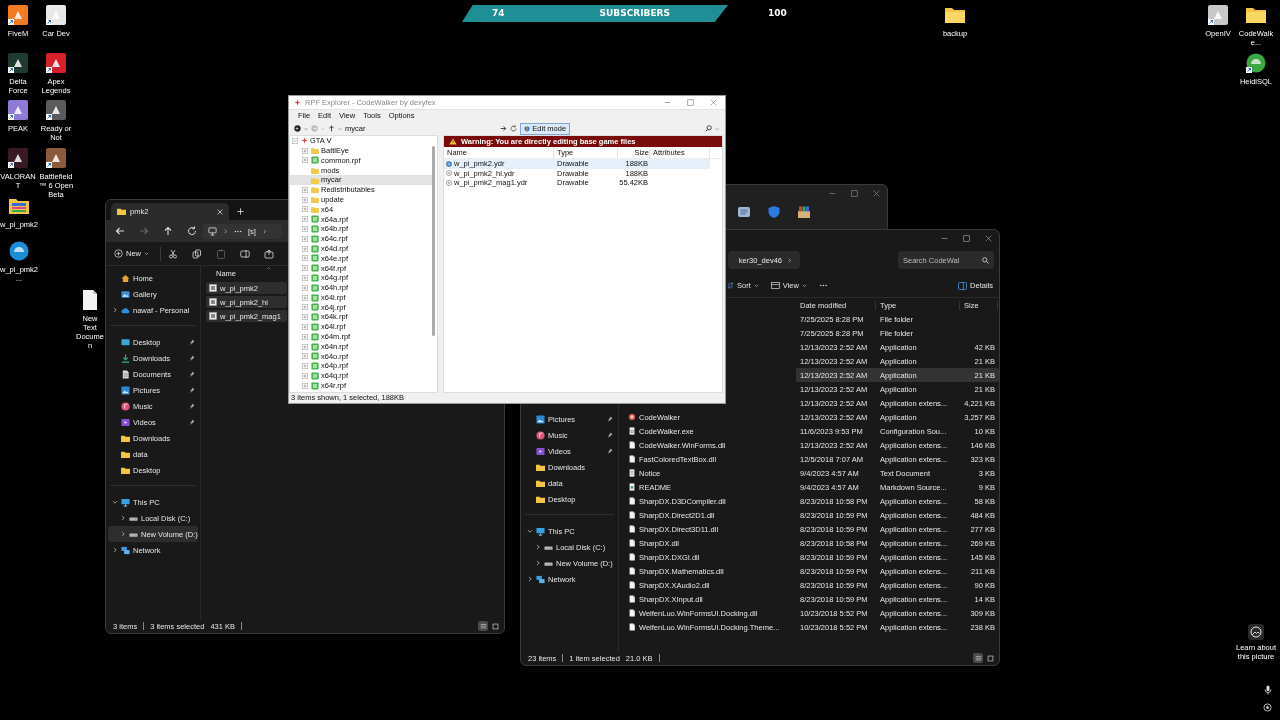 The image size is (1280, 720). Describe the element at coordinates (453, 141) in the screenshot. I see `warning-icon` at that location.